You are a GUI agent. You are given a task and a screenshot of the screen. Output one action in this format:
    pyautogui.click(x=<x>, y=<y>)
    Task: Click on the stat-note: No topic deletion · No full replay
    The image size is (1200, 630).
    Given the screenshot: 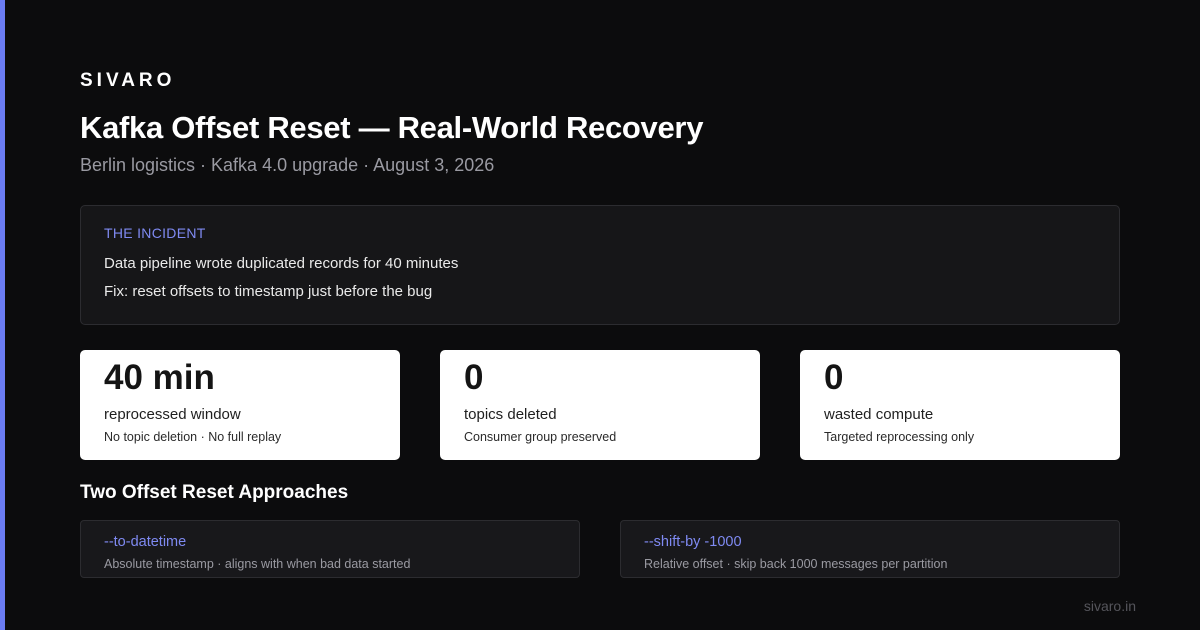 What is the action you would take?
    pyautogui.click(x=193, y=437)
    